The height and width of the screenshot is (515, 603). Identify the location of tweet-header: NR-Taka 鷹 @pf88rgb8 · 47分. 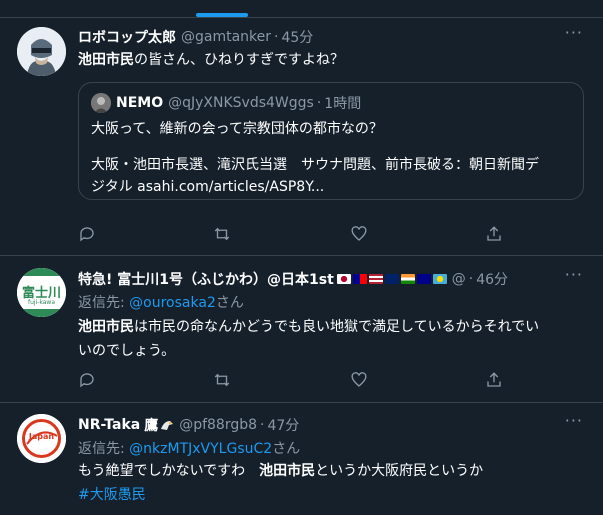
(188, 425).